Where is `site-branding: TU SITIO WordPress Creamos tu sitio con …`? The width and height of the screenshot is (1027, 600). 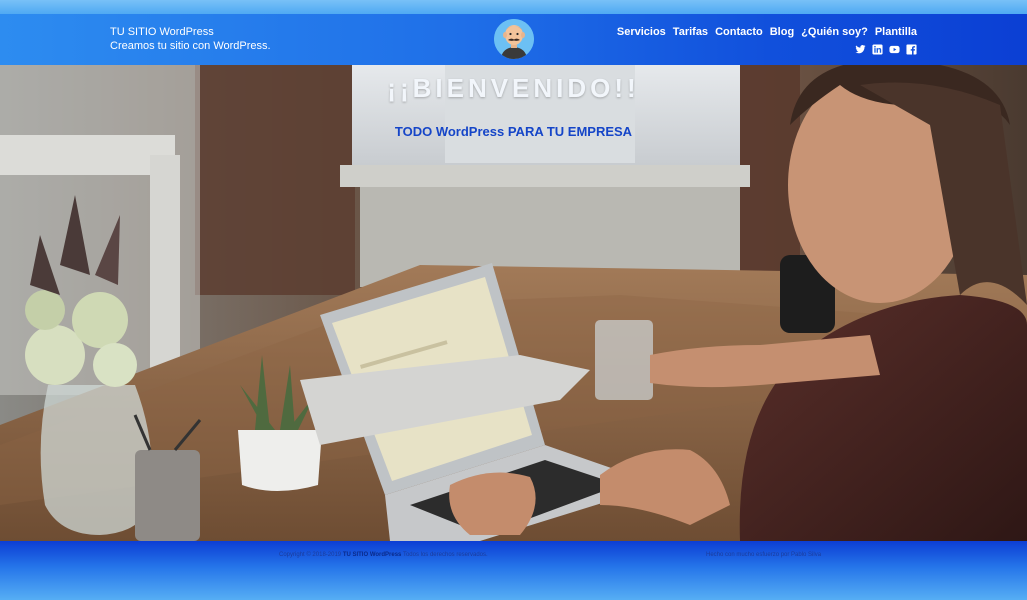 site-branding: TU SITIO WordPress Creamos tu sitio con … is located at coordinates (190, 39).